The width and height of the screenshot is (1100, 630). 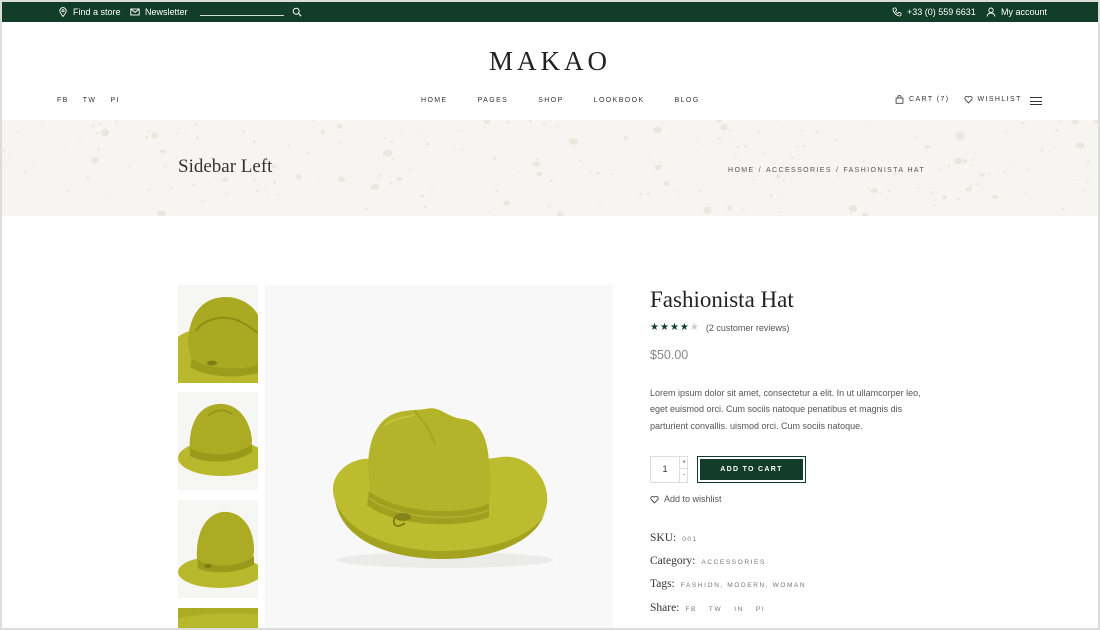 What do you see at coordinates (897, 12) in the screenshot?
I see `phone-icon` at bounding box center [897, 12].